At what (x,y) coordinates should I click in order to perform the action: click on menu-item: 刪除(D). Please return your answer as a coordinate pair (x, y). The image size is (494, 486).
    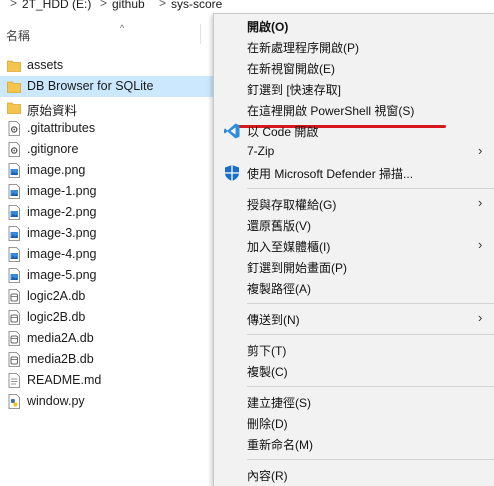
    Looking at the image, I should click on (354, 422).